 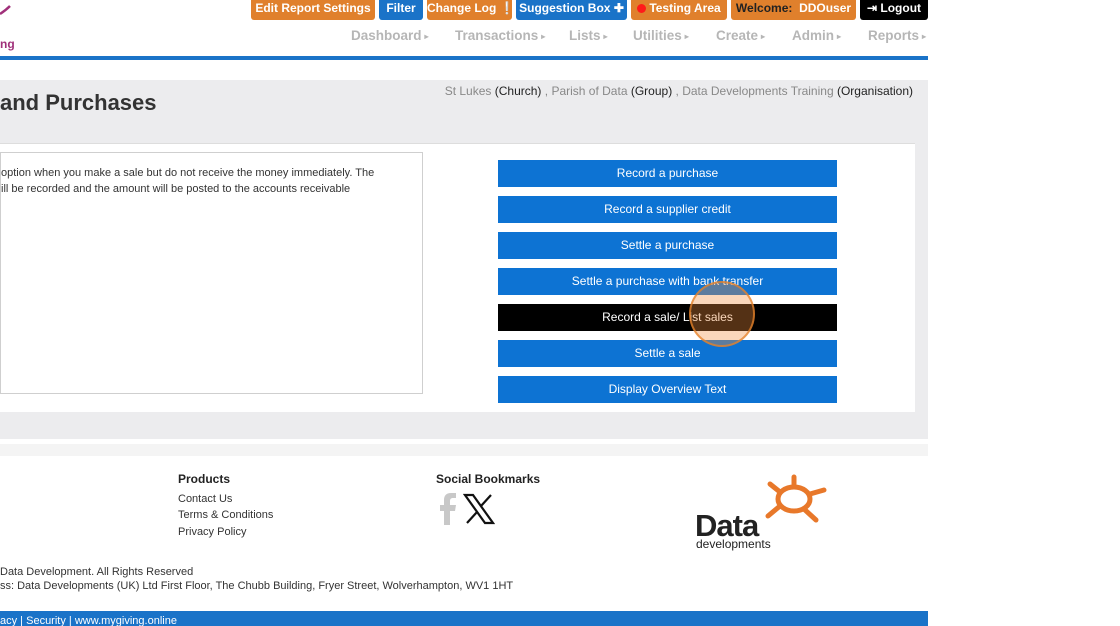 I want to click on x-twitter-icon, so click(x=479, y=509).